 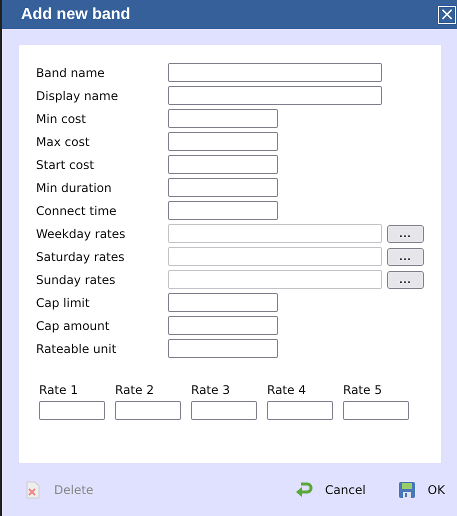 What do you see at coordinates (81, 257) in the screenshot?
I see `field-label: Saturday rates` at bounding box center [81, 257].